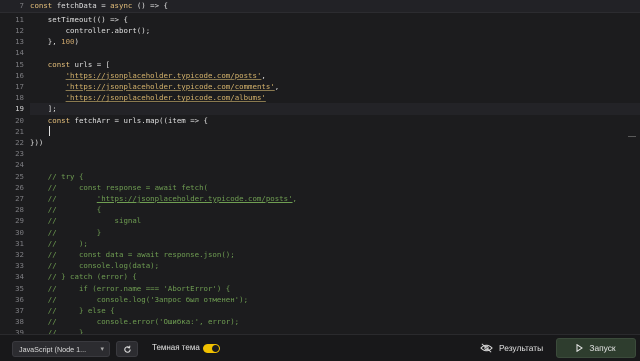 Image resolution: width=640 pixels, height=361 pixels. What do you see at coordinates (335, 243) in the screenshot?
I see `code-line: // );` at bounding box center [335, 243].